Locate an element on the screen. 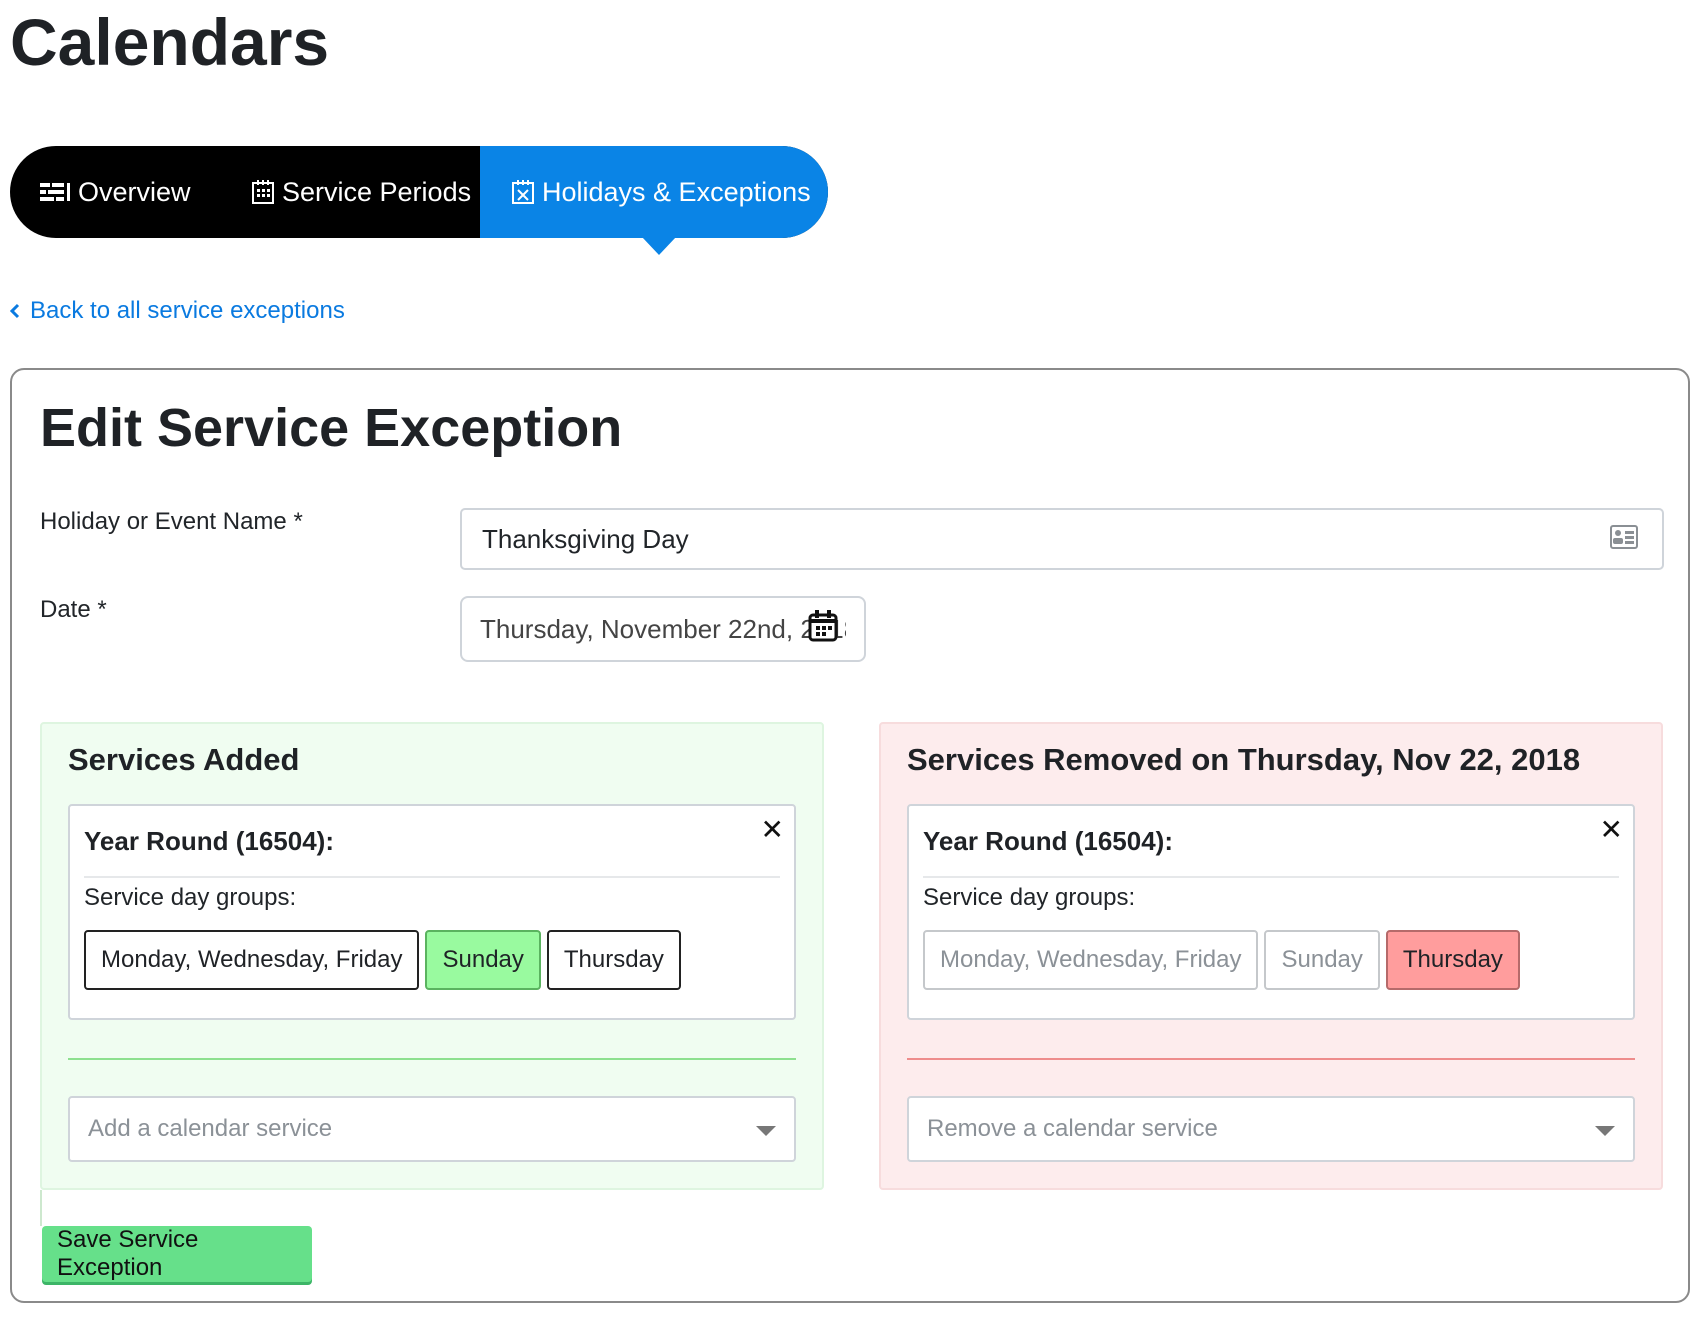 This screenshot has width=1698, height=1328. back-to-exceptions-link: Back to all service exceptions is located at coordinates (177, 311).